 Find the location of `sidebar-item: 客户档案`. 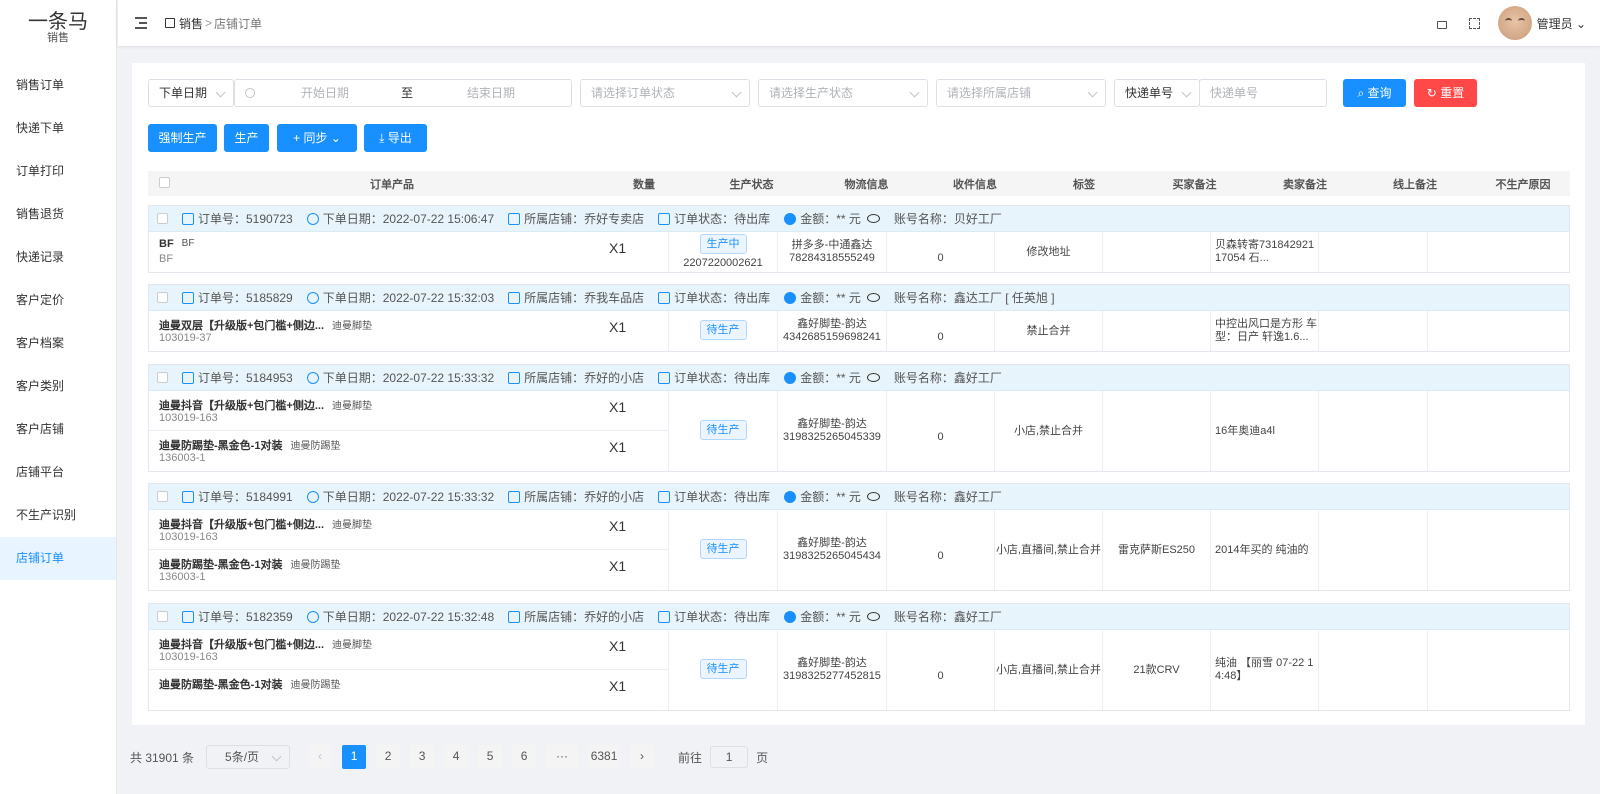

sidebar-item: 客户档案 is located at coordinates (58, 343).